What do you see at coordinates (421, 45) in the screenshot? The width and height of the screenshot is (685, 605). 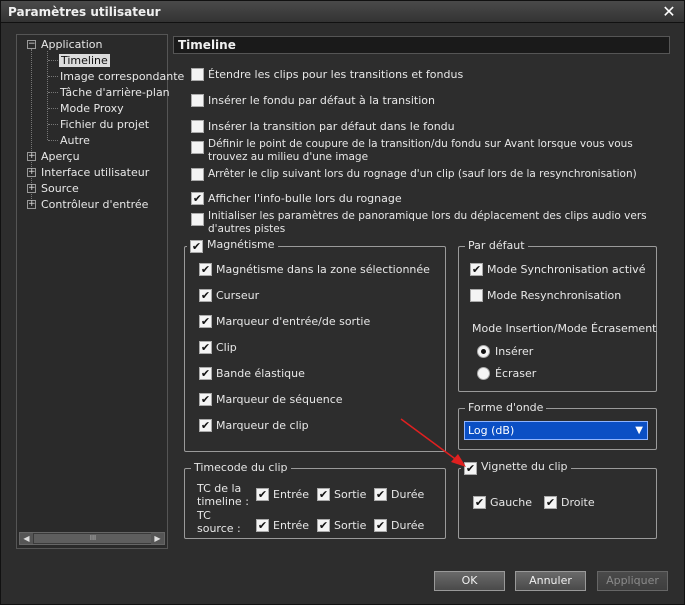 I see `section-title: Timeline` at bounding box center [421, 45].